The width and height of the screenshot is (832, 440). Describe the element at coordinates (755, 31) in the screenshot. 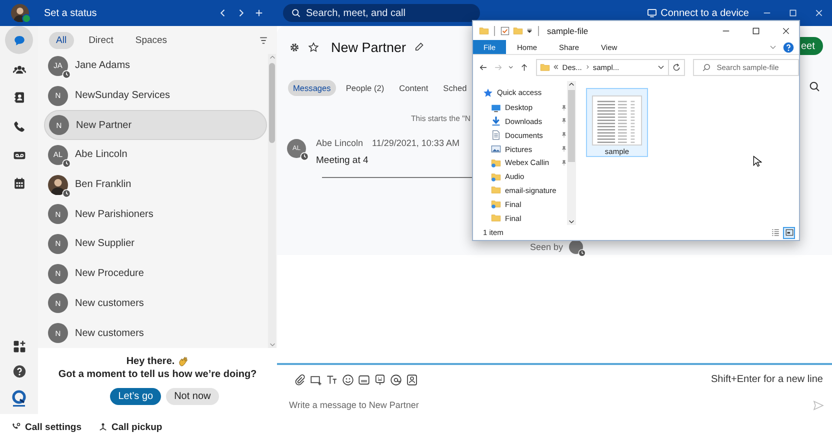

I see `maximize-icon` at that location.